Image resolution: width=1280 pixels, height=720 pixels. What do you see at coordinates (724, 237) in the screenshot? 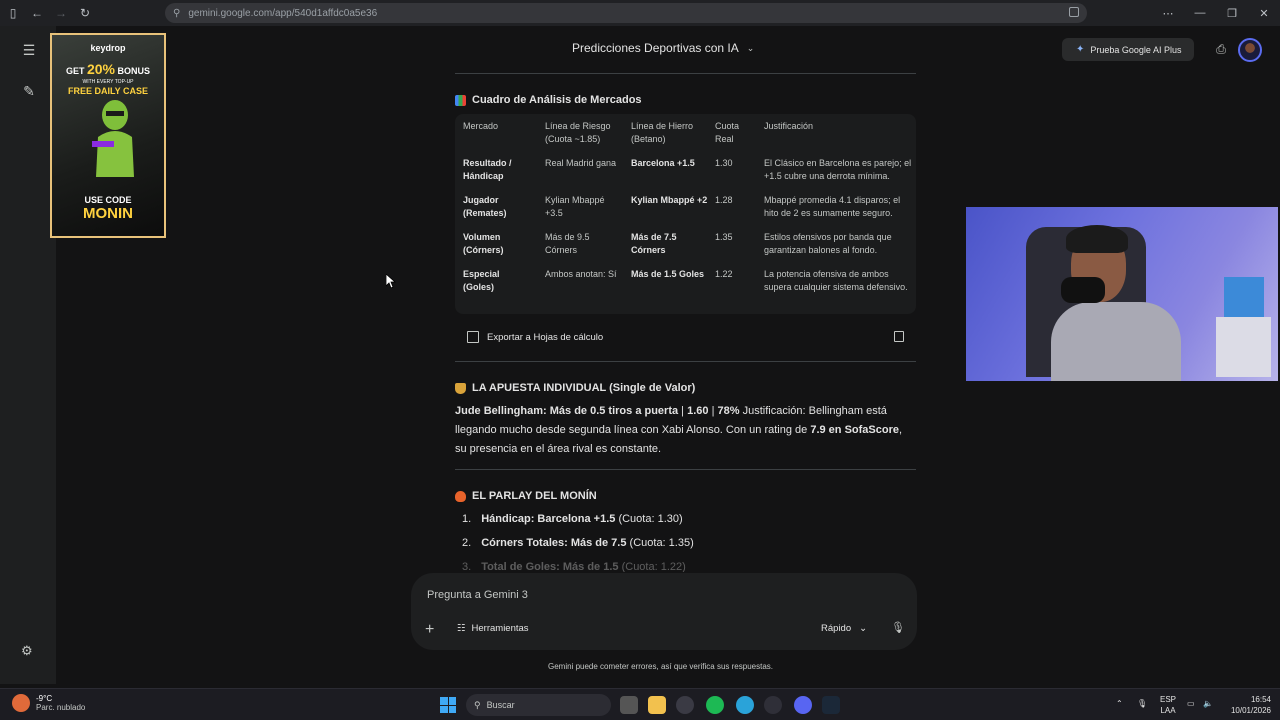
I see `table-cell: 1.35` at bounding box center [724, 237].